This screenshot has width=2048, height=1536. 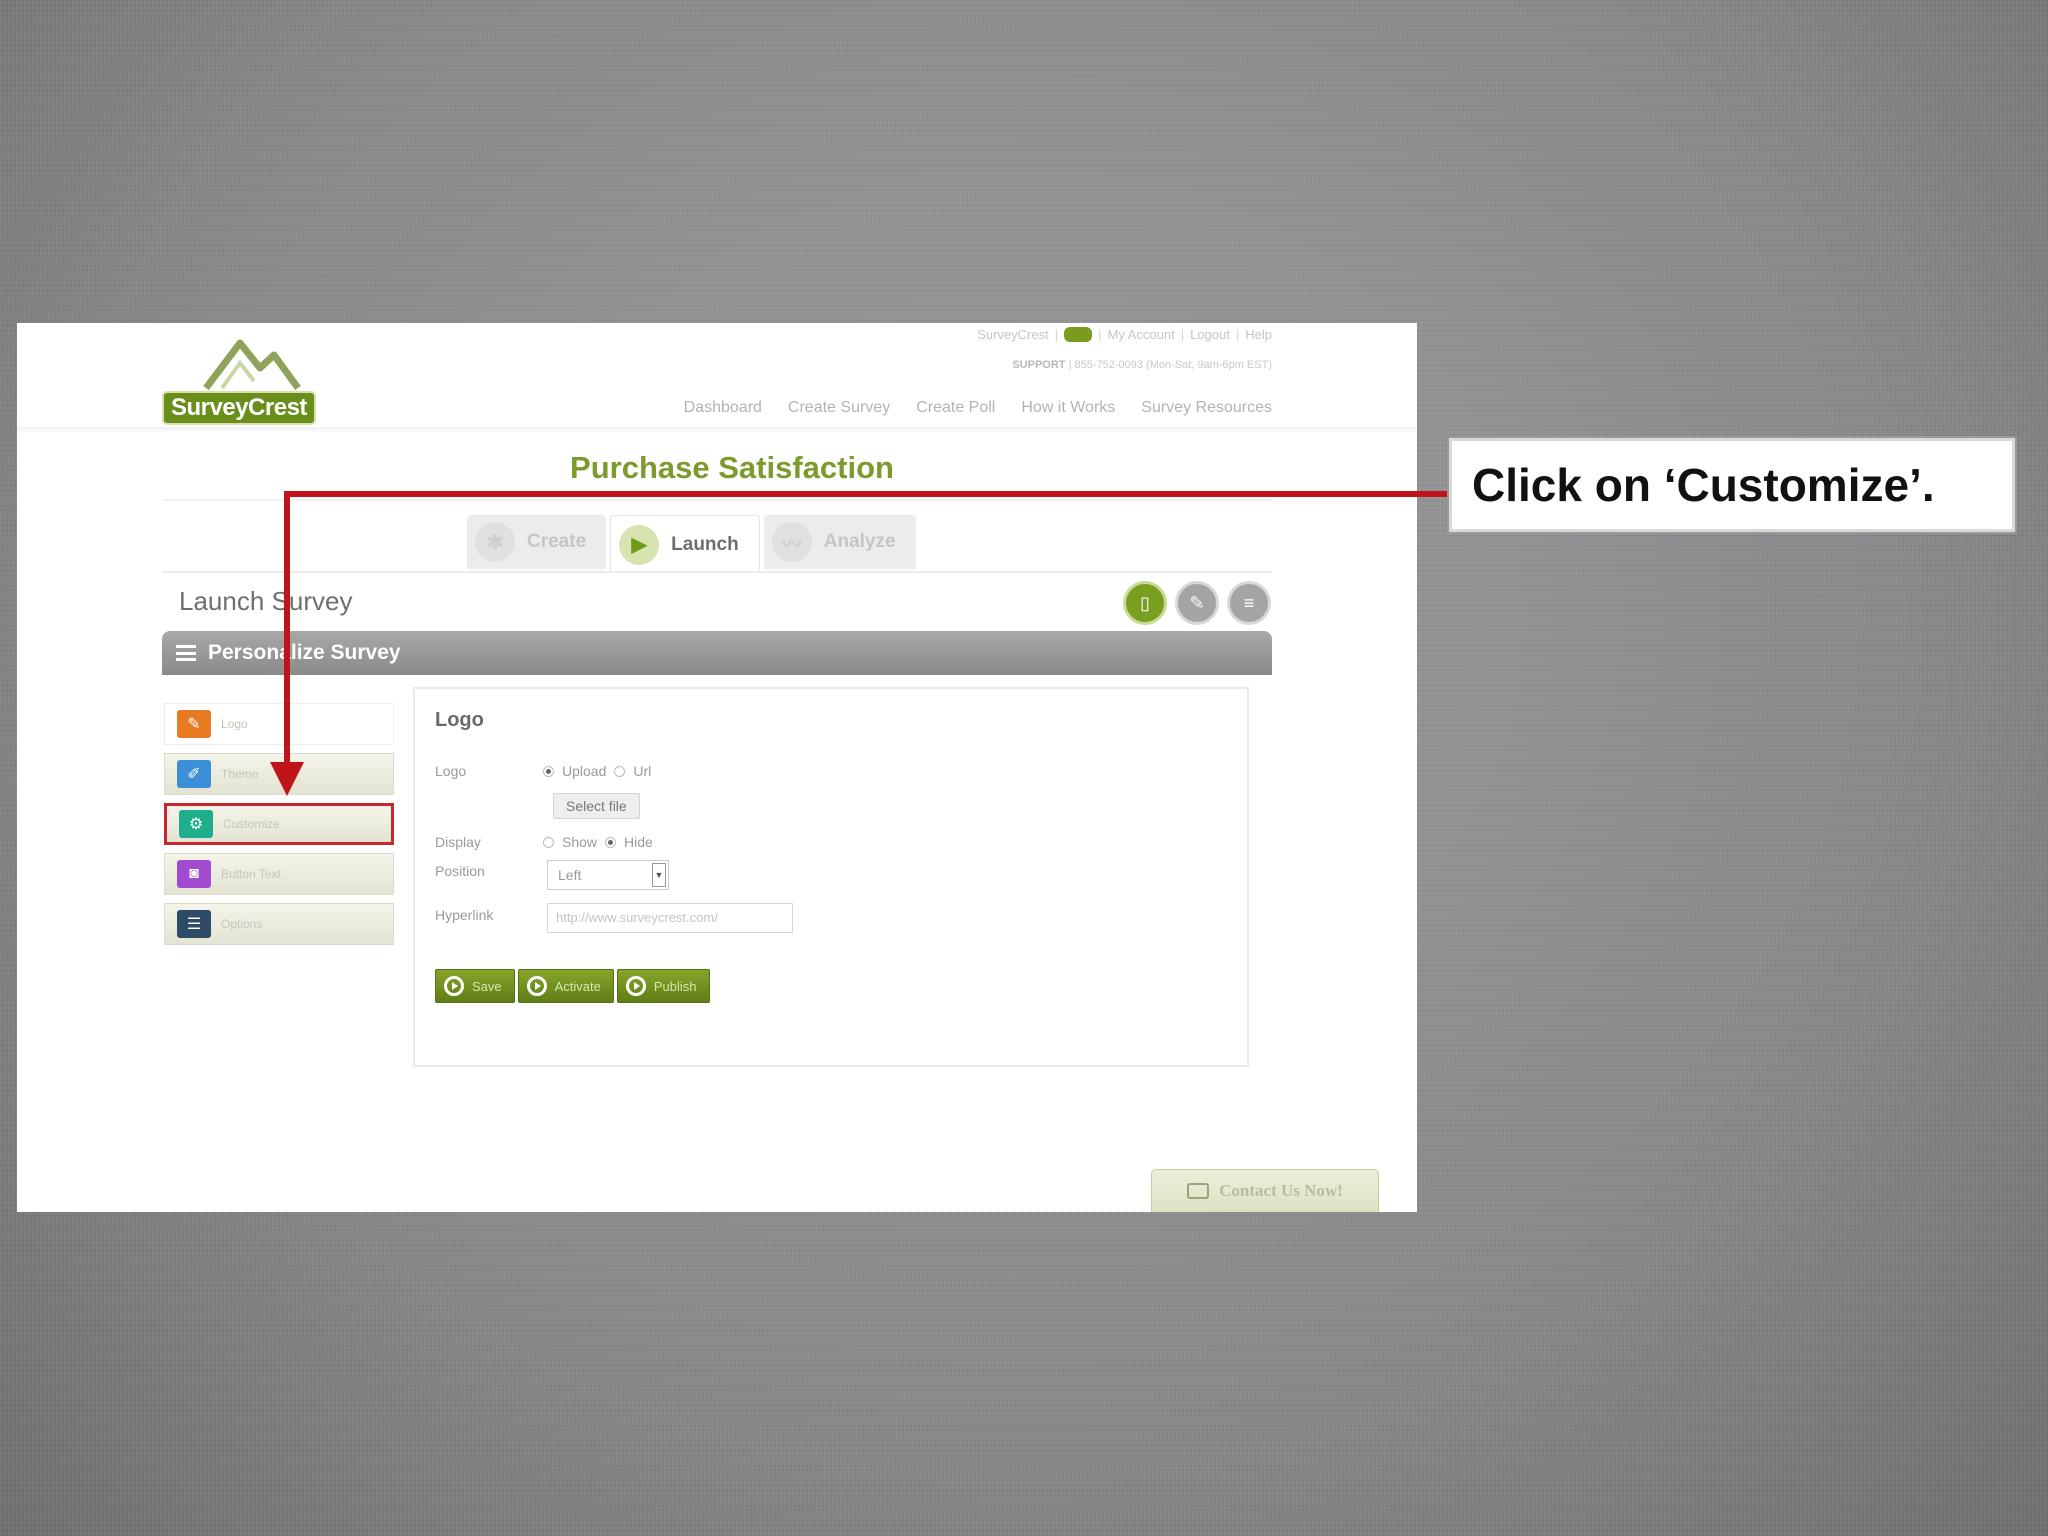 What do you see at coordinates (860, 643) in the screenshot?
I see `callout-arrow` at bounding box center [860, 643].